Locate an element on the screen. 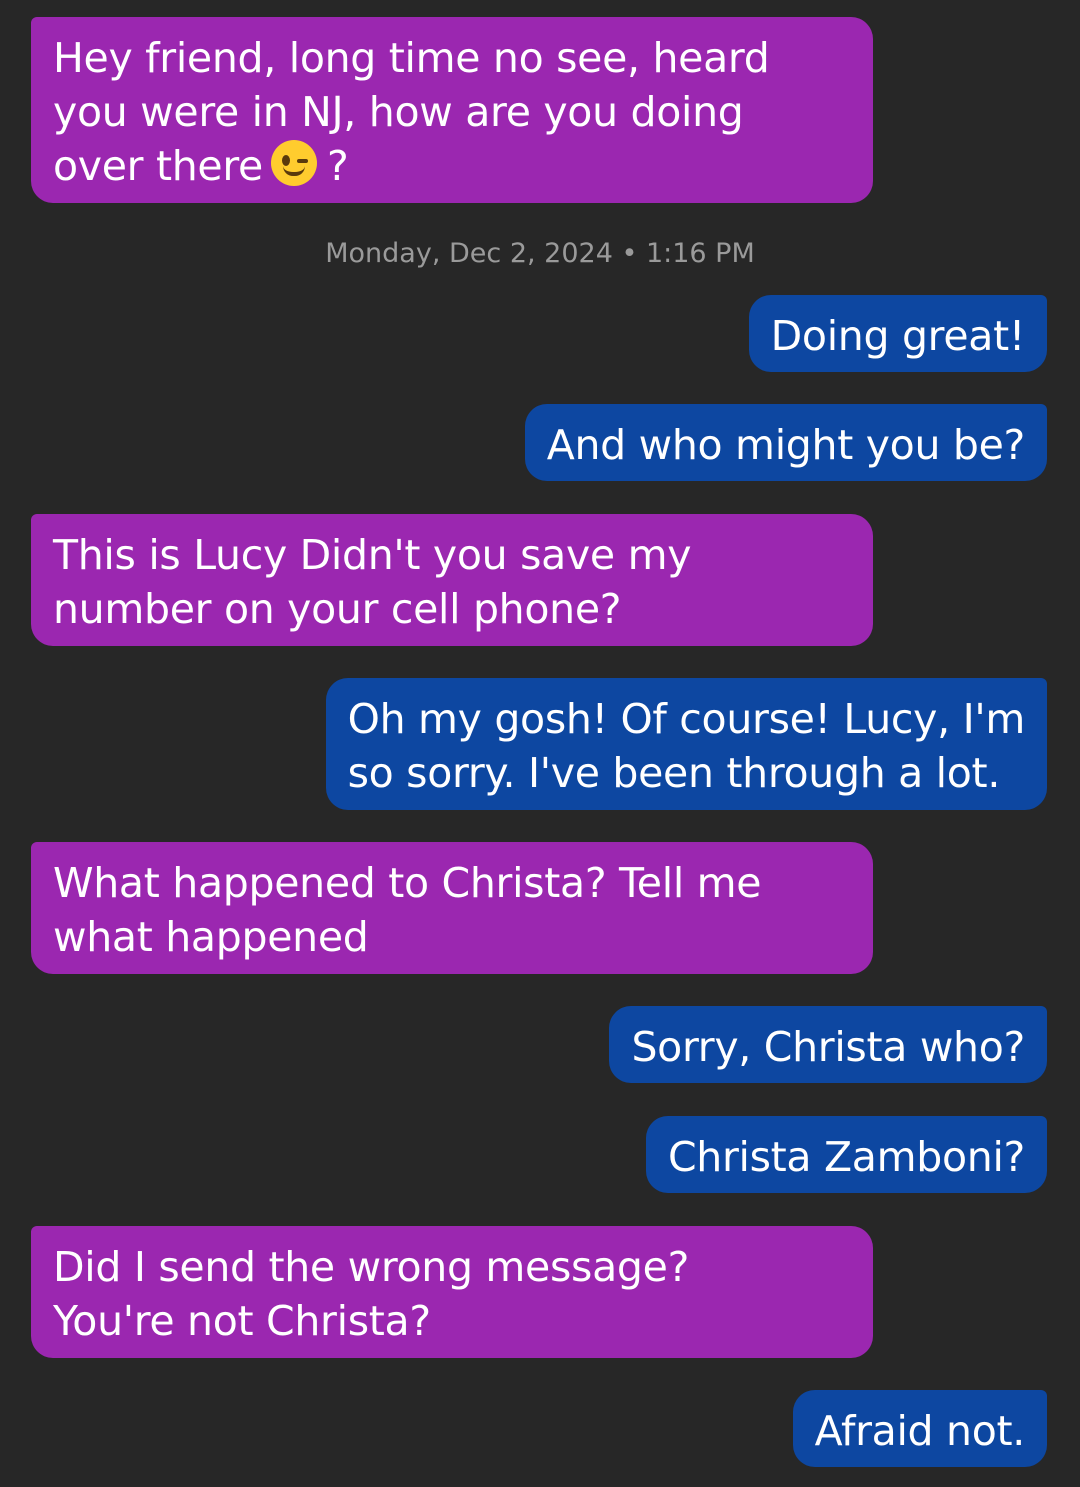 This screenshot has width=1080, height=1487. message-bubble-outgoing: Sorry, Christa who? is located at coordinates (828, 1044).